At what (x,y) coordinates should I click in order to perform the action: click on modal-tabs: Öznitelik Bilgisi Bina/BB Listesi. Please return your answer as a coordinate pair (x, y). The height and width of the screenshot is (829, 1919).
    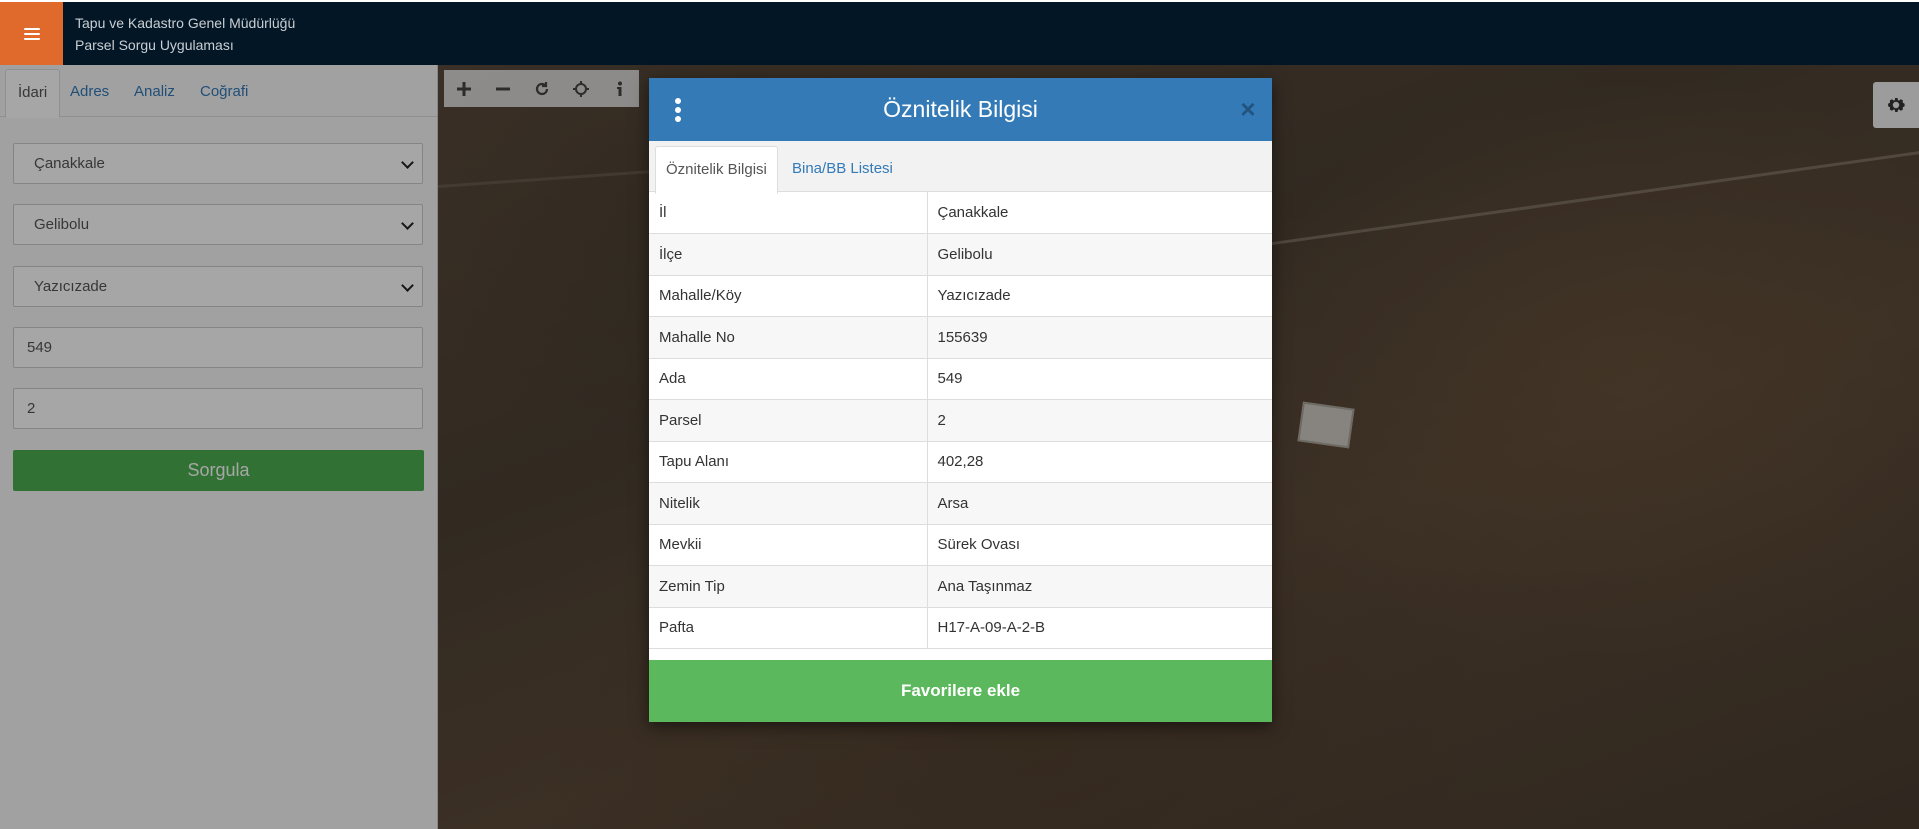
    Looking at the image, I should click on (960, 167).